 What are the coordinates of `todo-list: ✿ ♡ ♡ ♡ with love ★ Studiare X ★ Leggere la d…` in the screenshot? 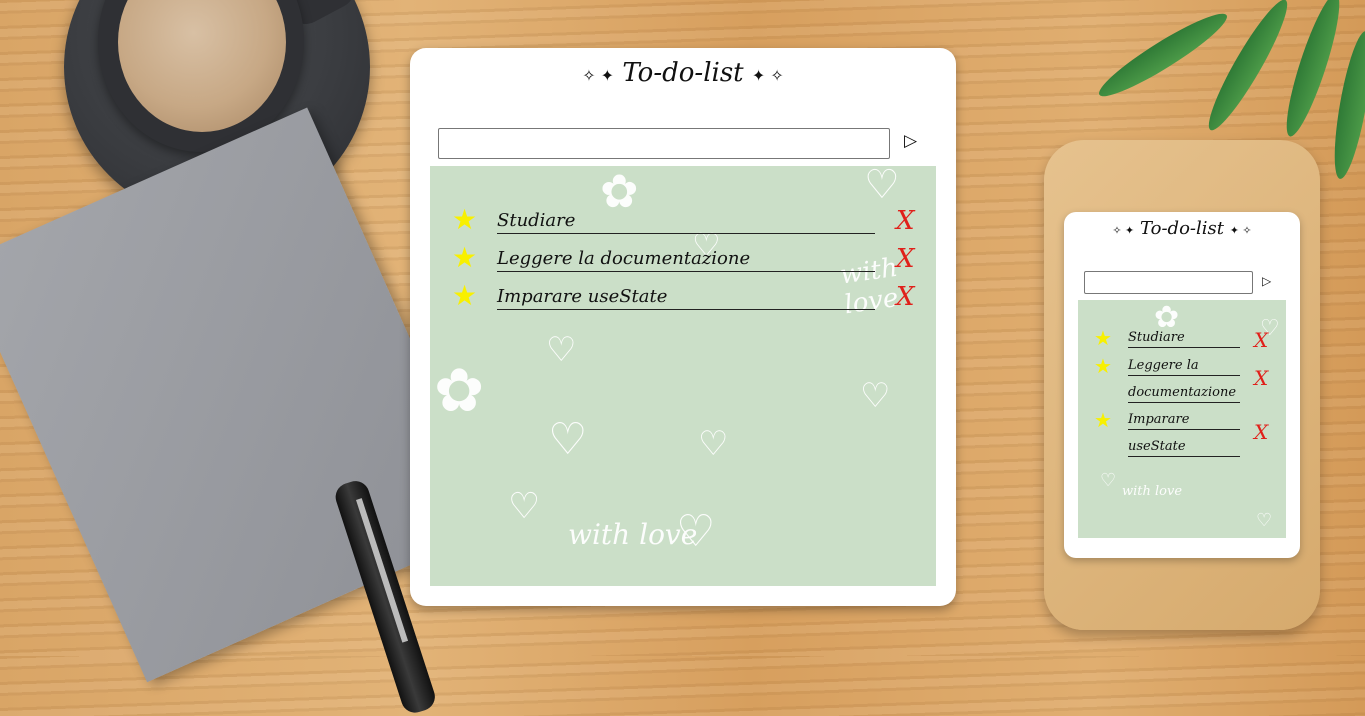 It's located at (1182, 419).